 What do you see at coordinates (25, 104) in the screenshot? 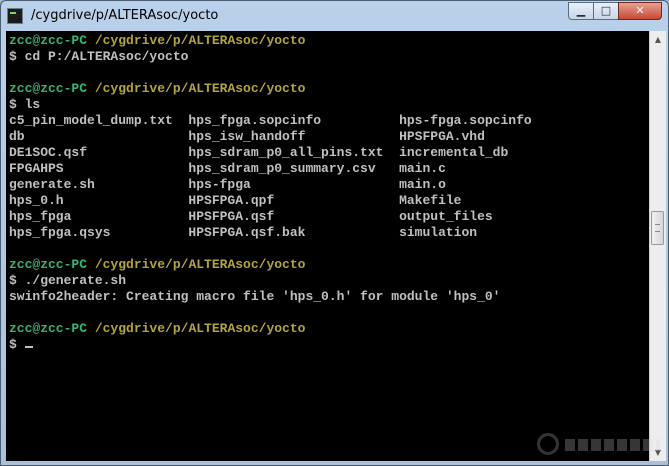
I see `line-text: $ ls` at bounding box center [25, 104].